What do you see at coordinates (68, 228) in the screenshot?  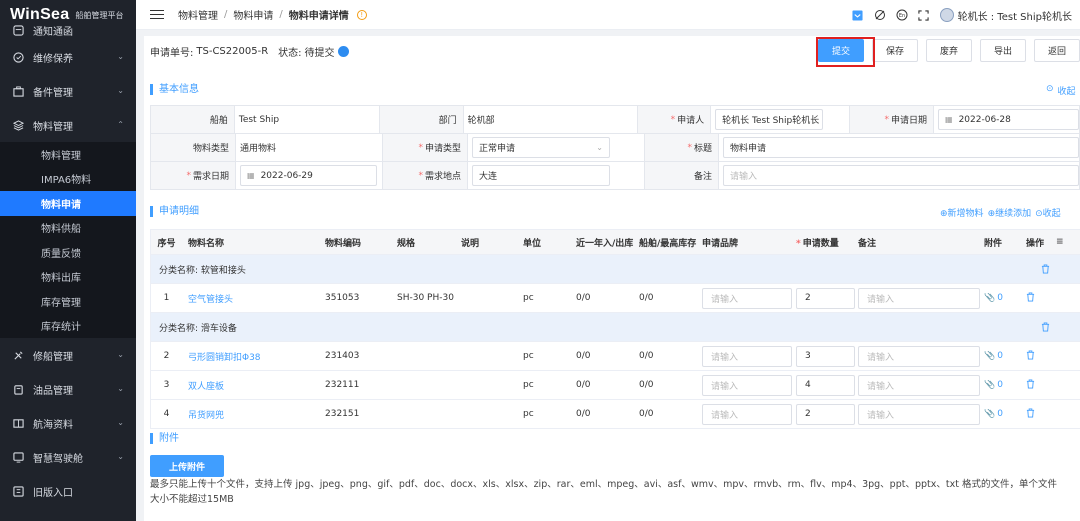 I see `submenu-item-material-supply: 物料供船` at bounding box center [68, 228].